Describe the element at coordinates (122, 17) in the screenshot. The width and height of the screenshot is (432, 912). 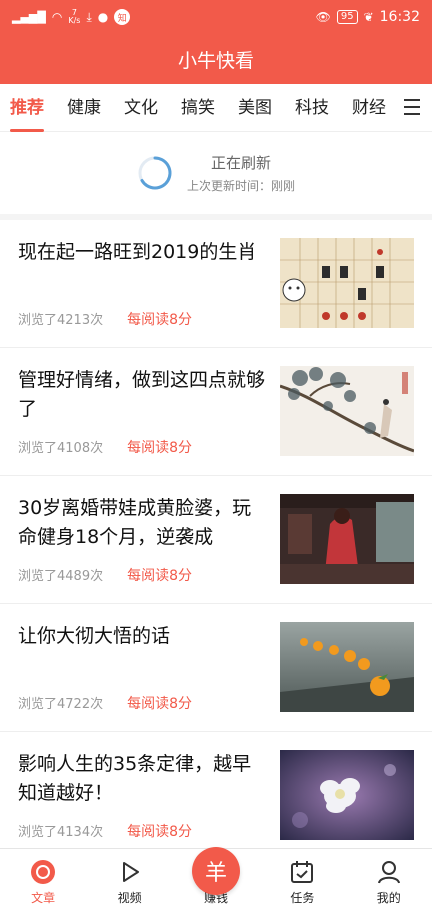
I see `zhihu-notification-icon: 知` at that location.